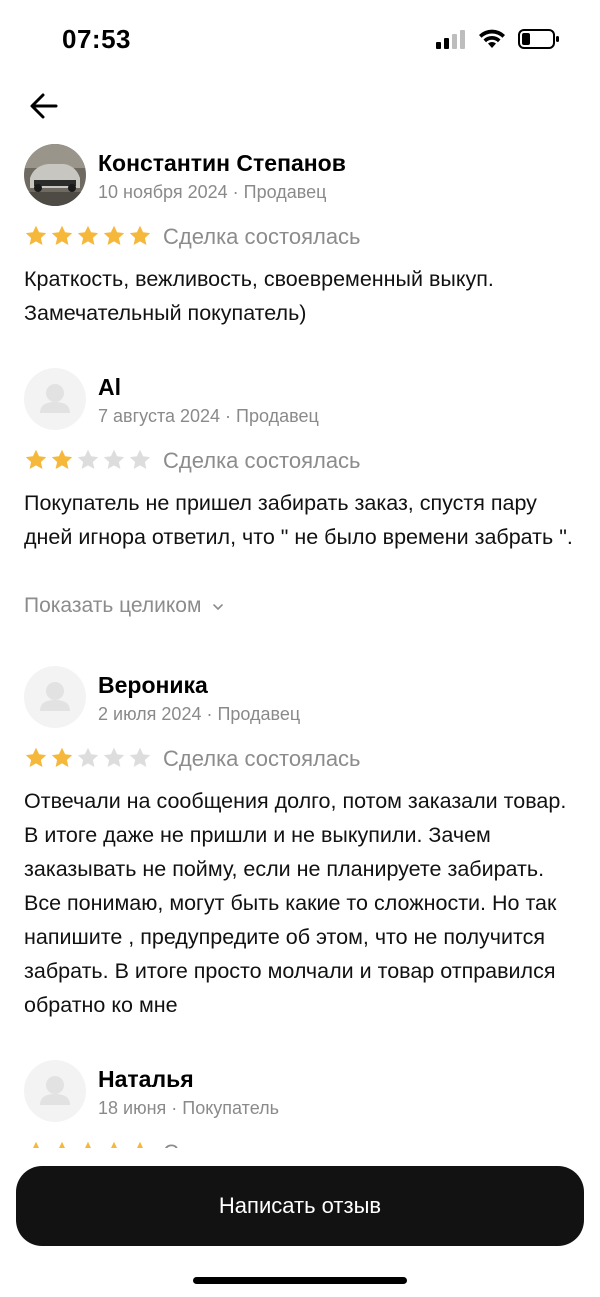 This screenshot has width=600, height=1297. What do you see at coordinates (44, 106) in the screenshot?
I see `back-arrow-icon` at bounding box center [44, 106].